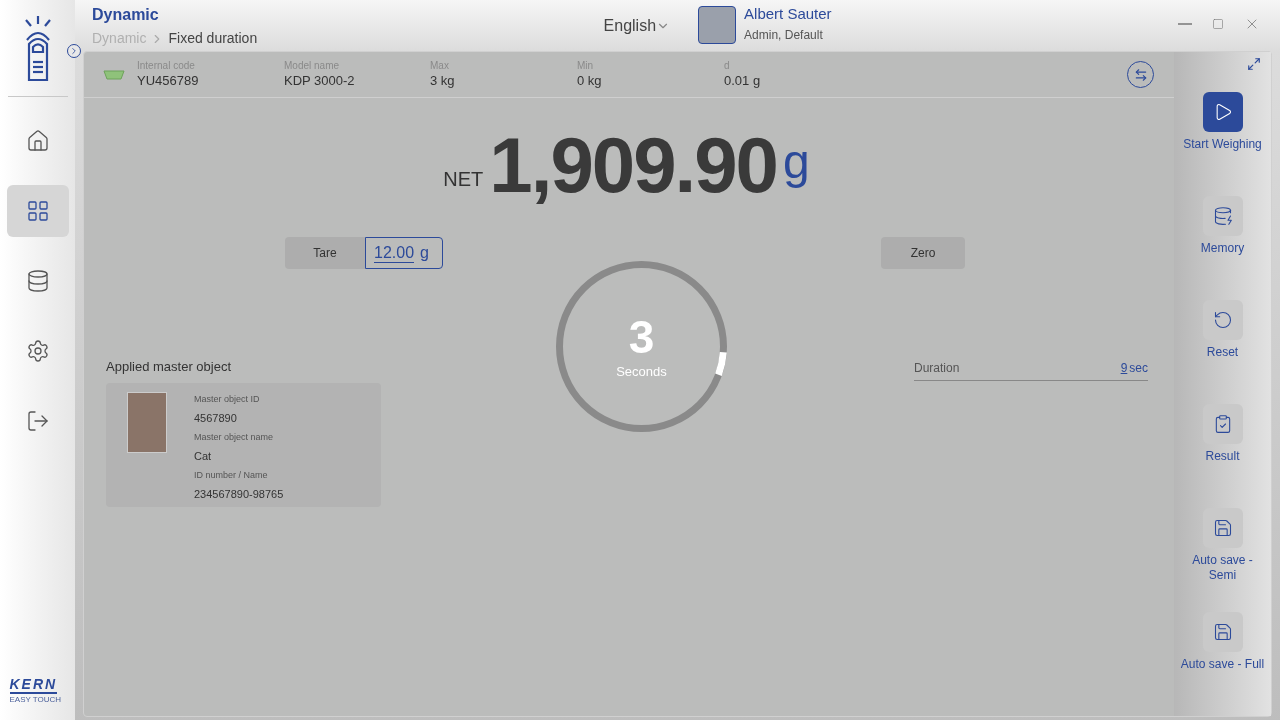  What do you see at coordinates (227, 399) in the screenshot?
I see `field-label: Master object ID` at bounding box center [227, 399].